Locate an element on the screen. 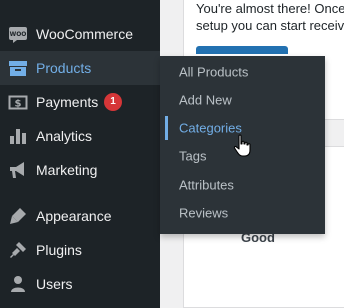 Image resolution: width=344 pixels, height=308 pixels. sidebar-item-marketing: Marketing is located at coordinates (80, 170).